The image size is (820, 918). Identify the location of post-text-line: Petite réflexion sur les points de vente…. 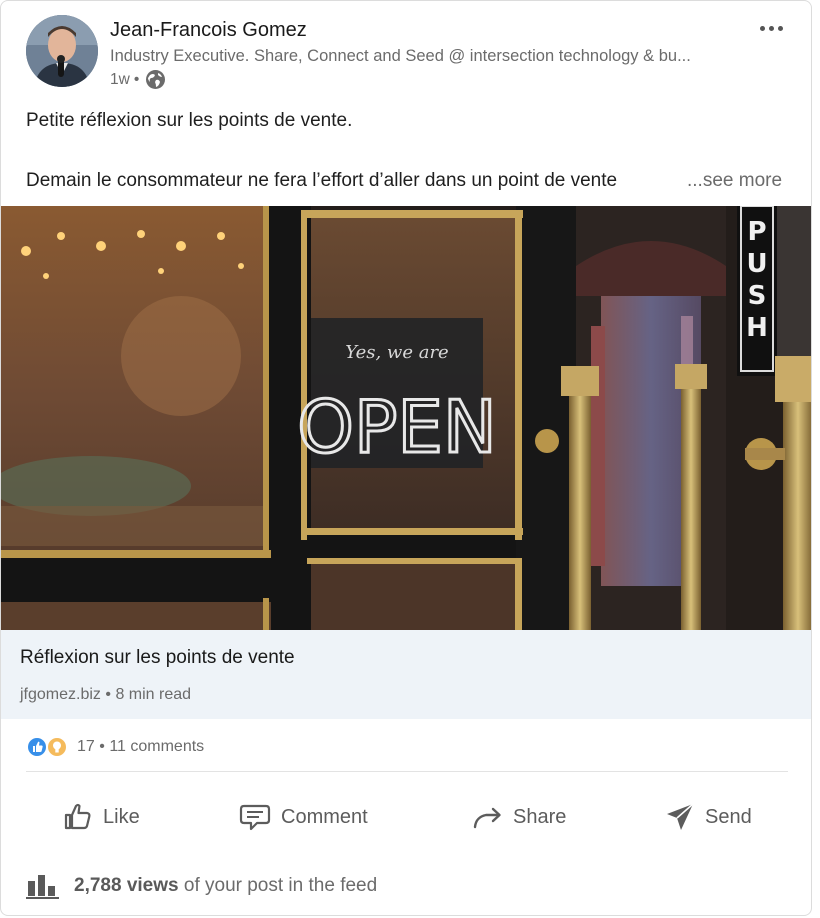
(189, 120).